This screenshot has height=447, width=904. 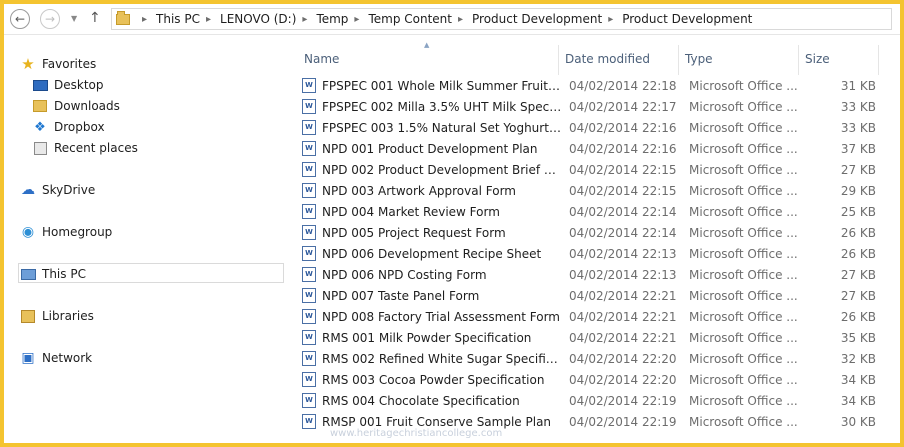 What do you see at coordinates (410, 19) in the screenshot?
I see `breadcrumb-item: Temp Content` at bounding box center [410, 19].